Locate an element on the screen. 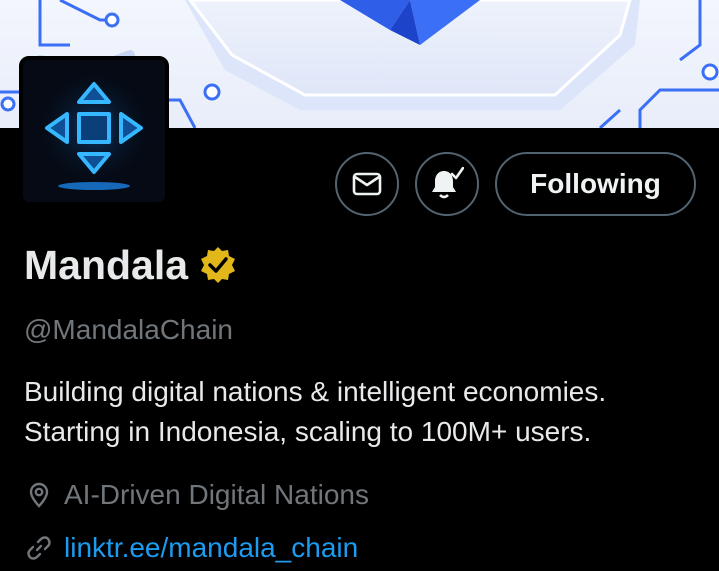 This screenshot has height=571, width=719. following-button: Following is located at coordinates (595, 184).